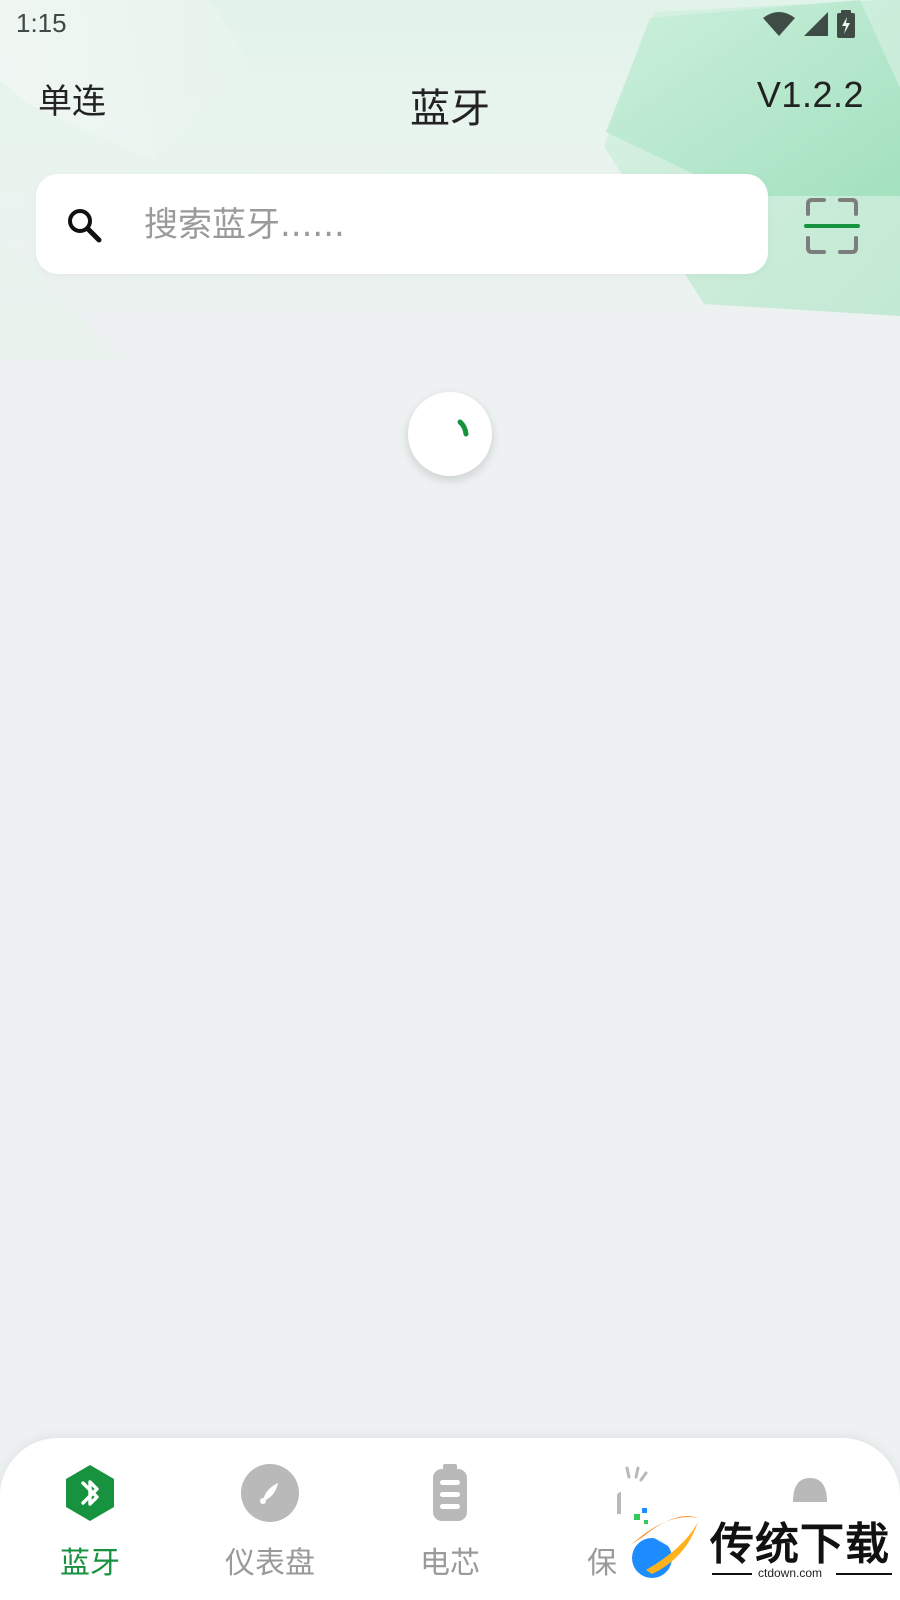 The width and height of the screenshot is (900, 1600). What do you see at coordinates (632, 1490) in the screenshot?
I see `protection-icon` at bounding box center [632, 1490].